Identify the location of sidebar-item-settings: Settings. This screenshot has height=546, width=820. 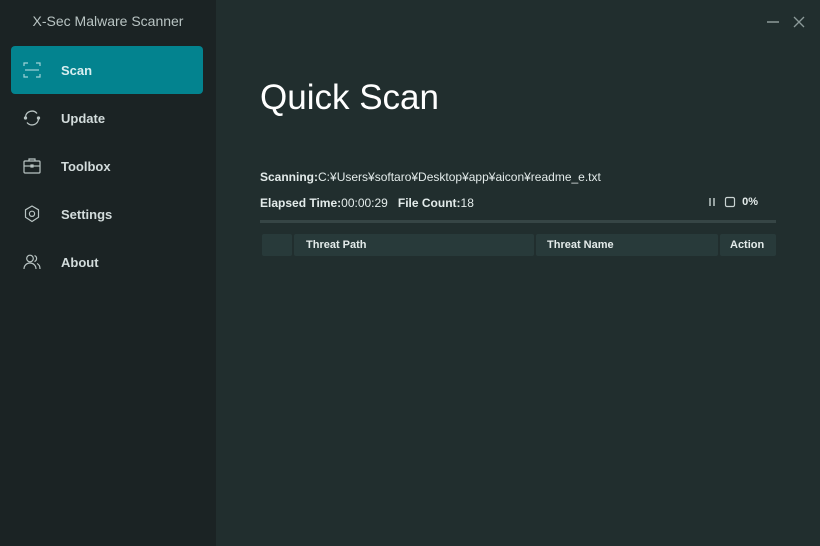
(107, 214).